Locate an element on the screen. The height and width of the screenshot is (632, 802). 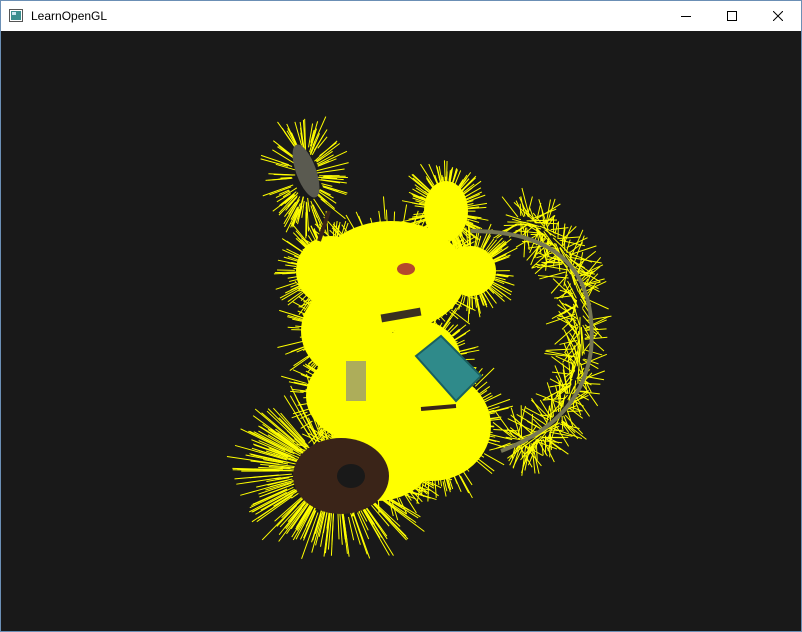
close-button is located at coordinates (778, 16).